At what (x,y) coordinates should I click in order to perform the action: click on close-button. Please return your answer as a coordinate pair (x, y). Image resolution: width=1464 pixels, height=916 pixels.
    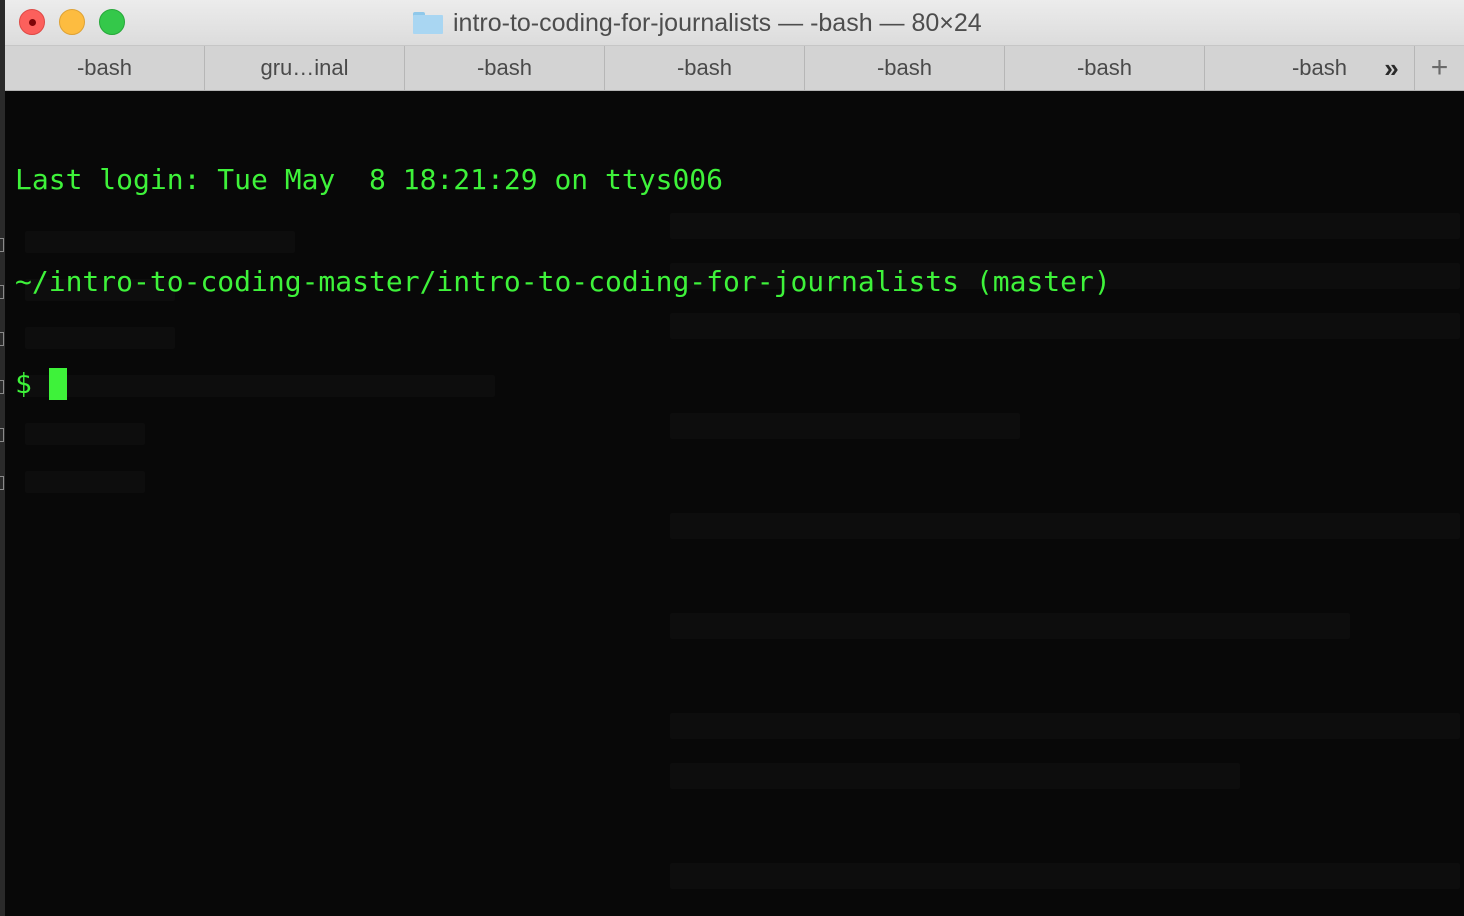
    Looking at the image, I should click on (32, 22).